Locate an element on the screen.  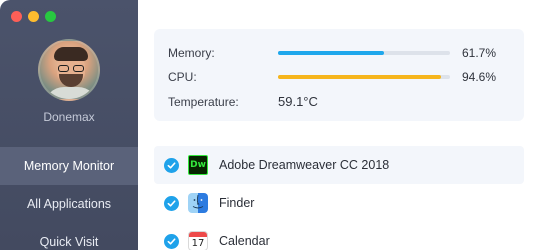
list-item: Dw Adobe Dreamweaver CC 2018 is located at coordinates (339, 165).